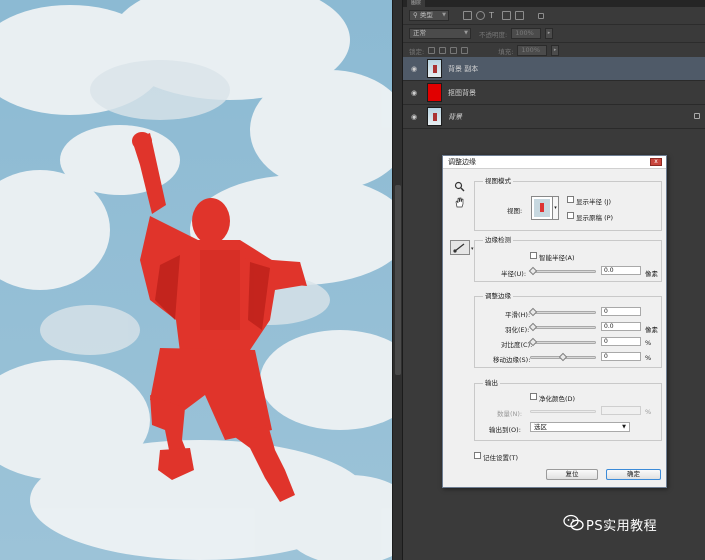  What do you see at coordinates (454, 50) in the screenshot?
I see `lock-position-icon` at bounding box center [454, 50].